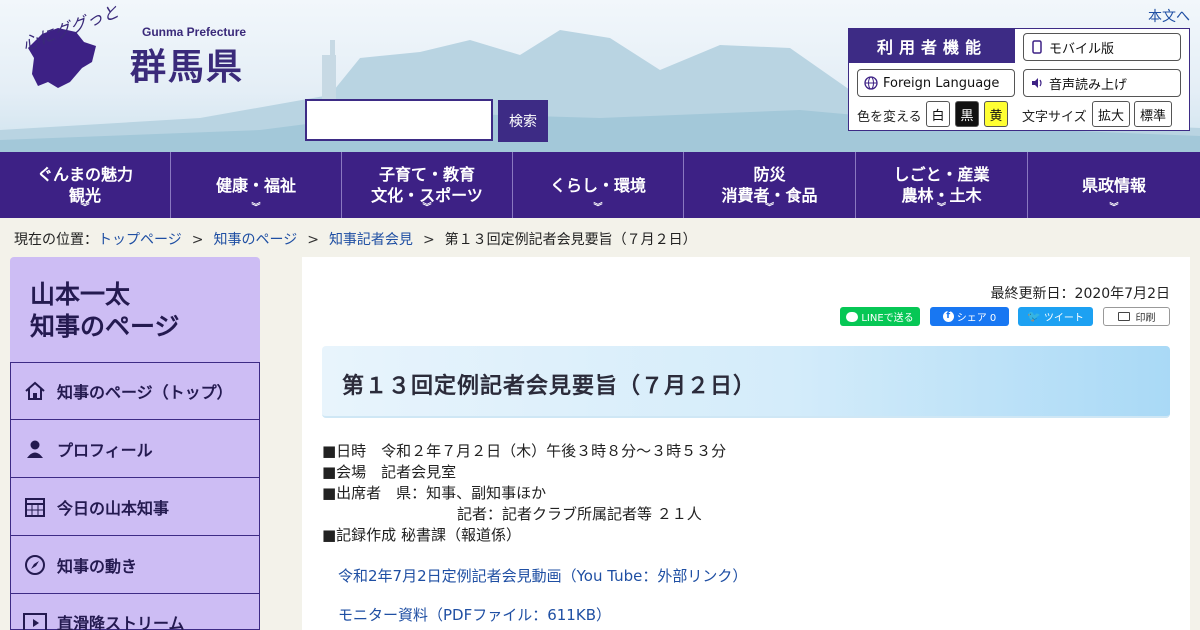  I want to click on color-black-button: 黒, so click(967, 114).